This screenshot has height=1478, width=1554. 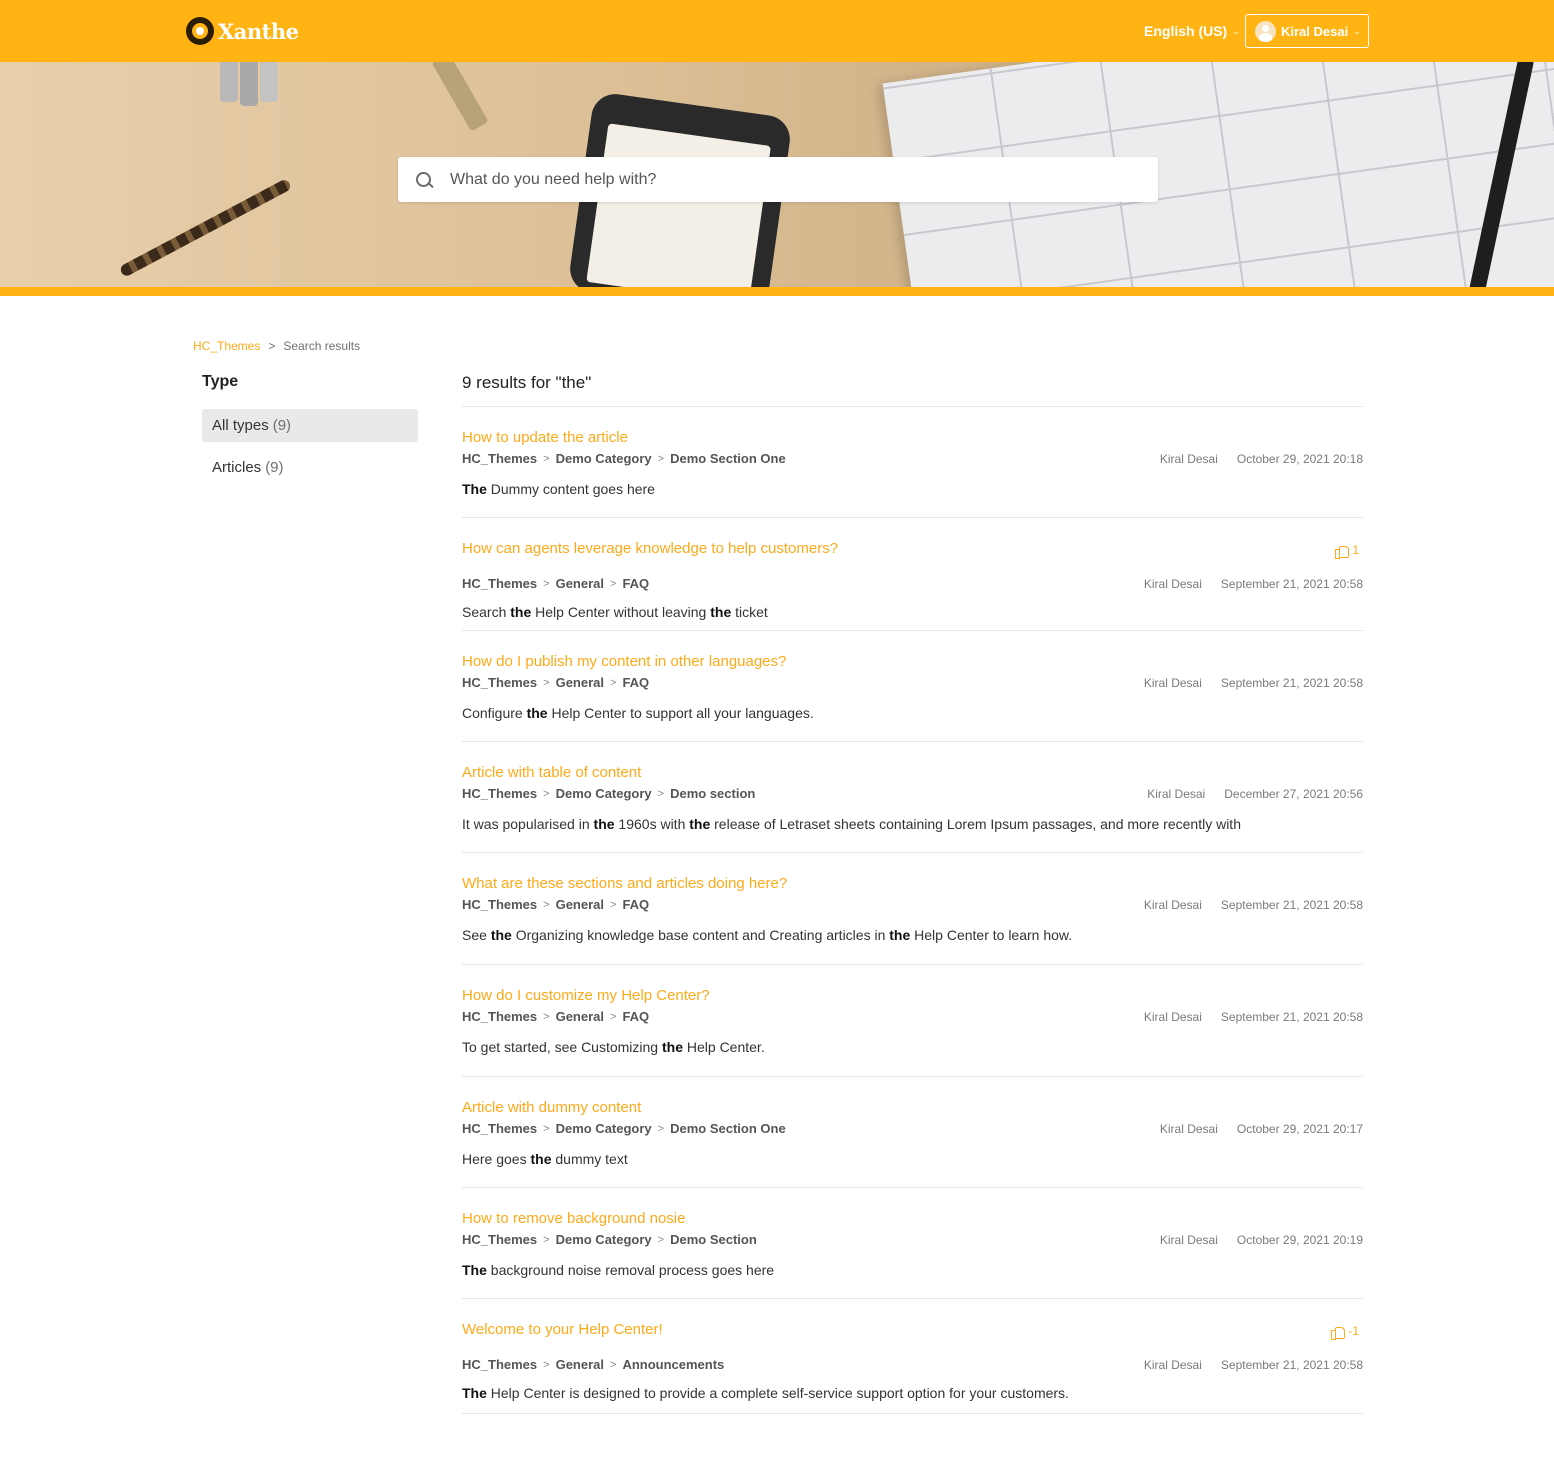 What do you see at coordinates (551, 772) in the screenshot?
I see `result-title-link: Article with table of content` at bounding box center [551, 772].